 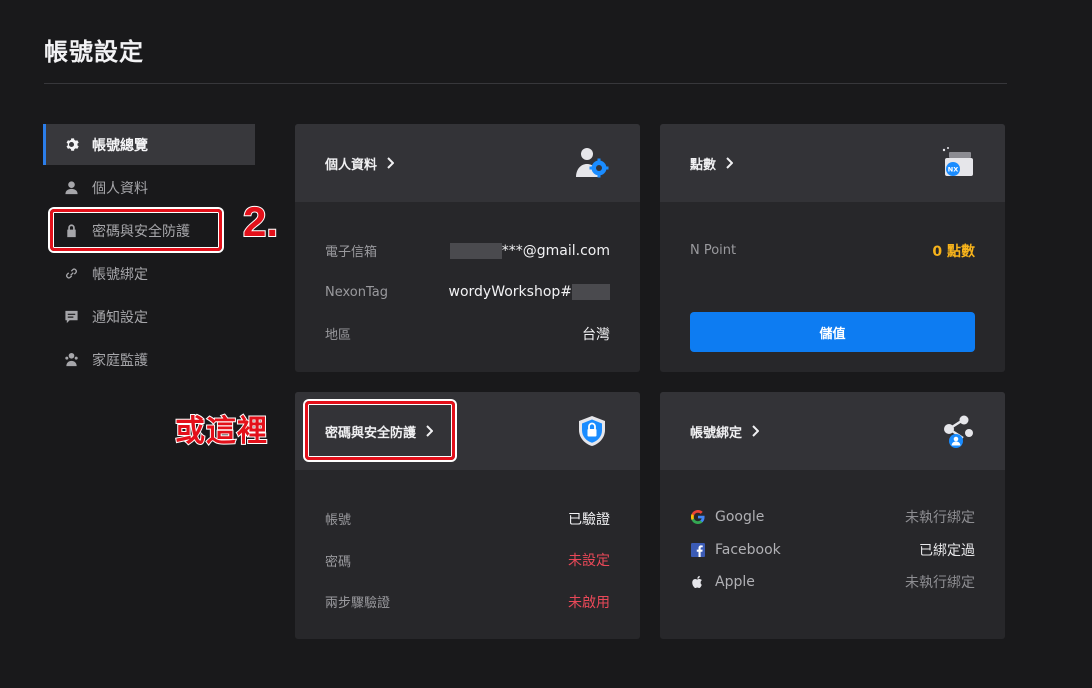 I want to click on nexontag-label: NexonTag, so click(x=356, y=292).